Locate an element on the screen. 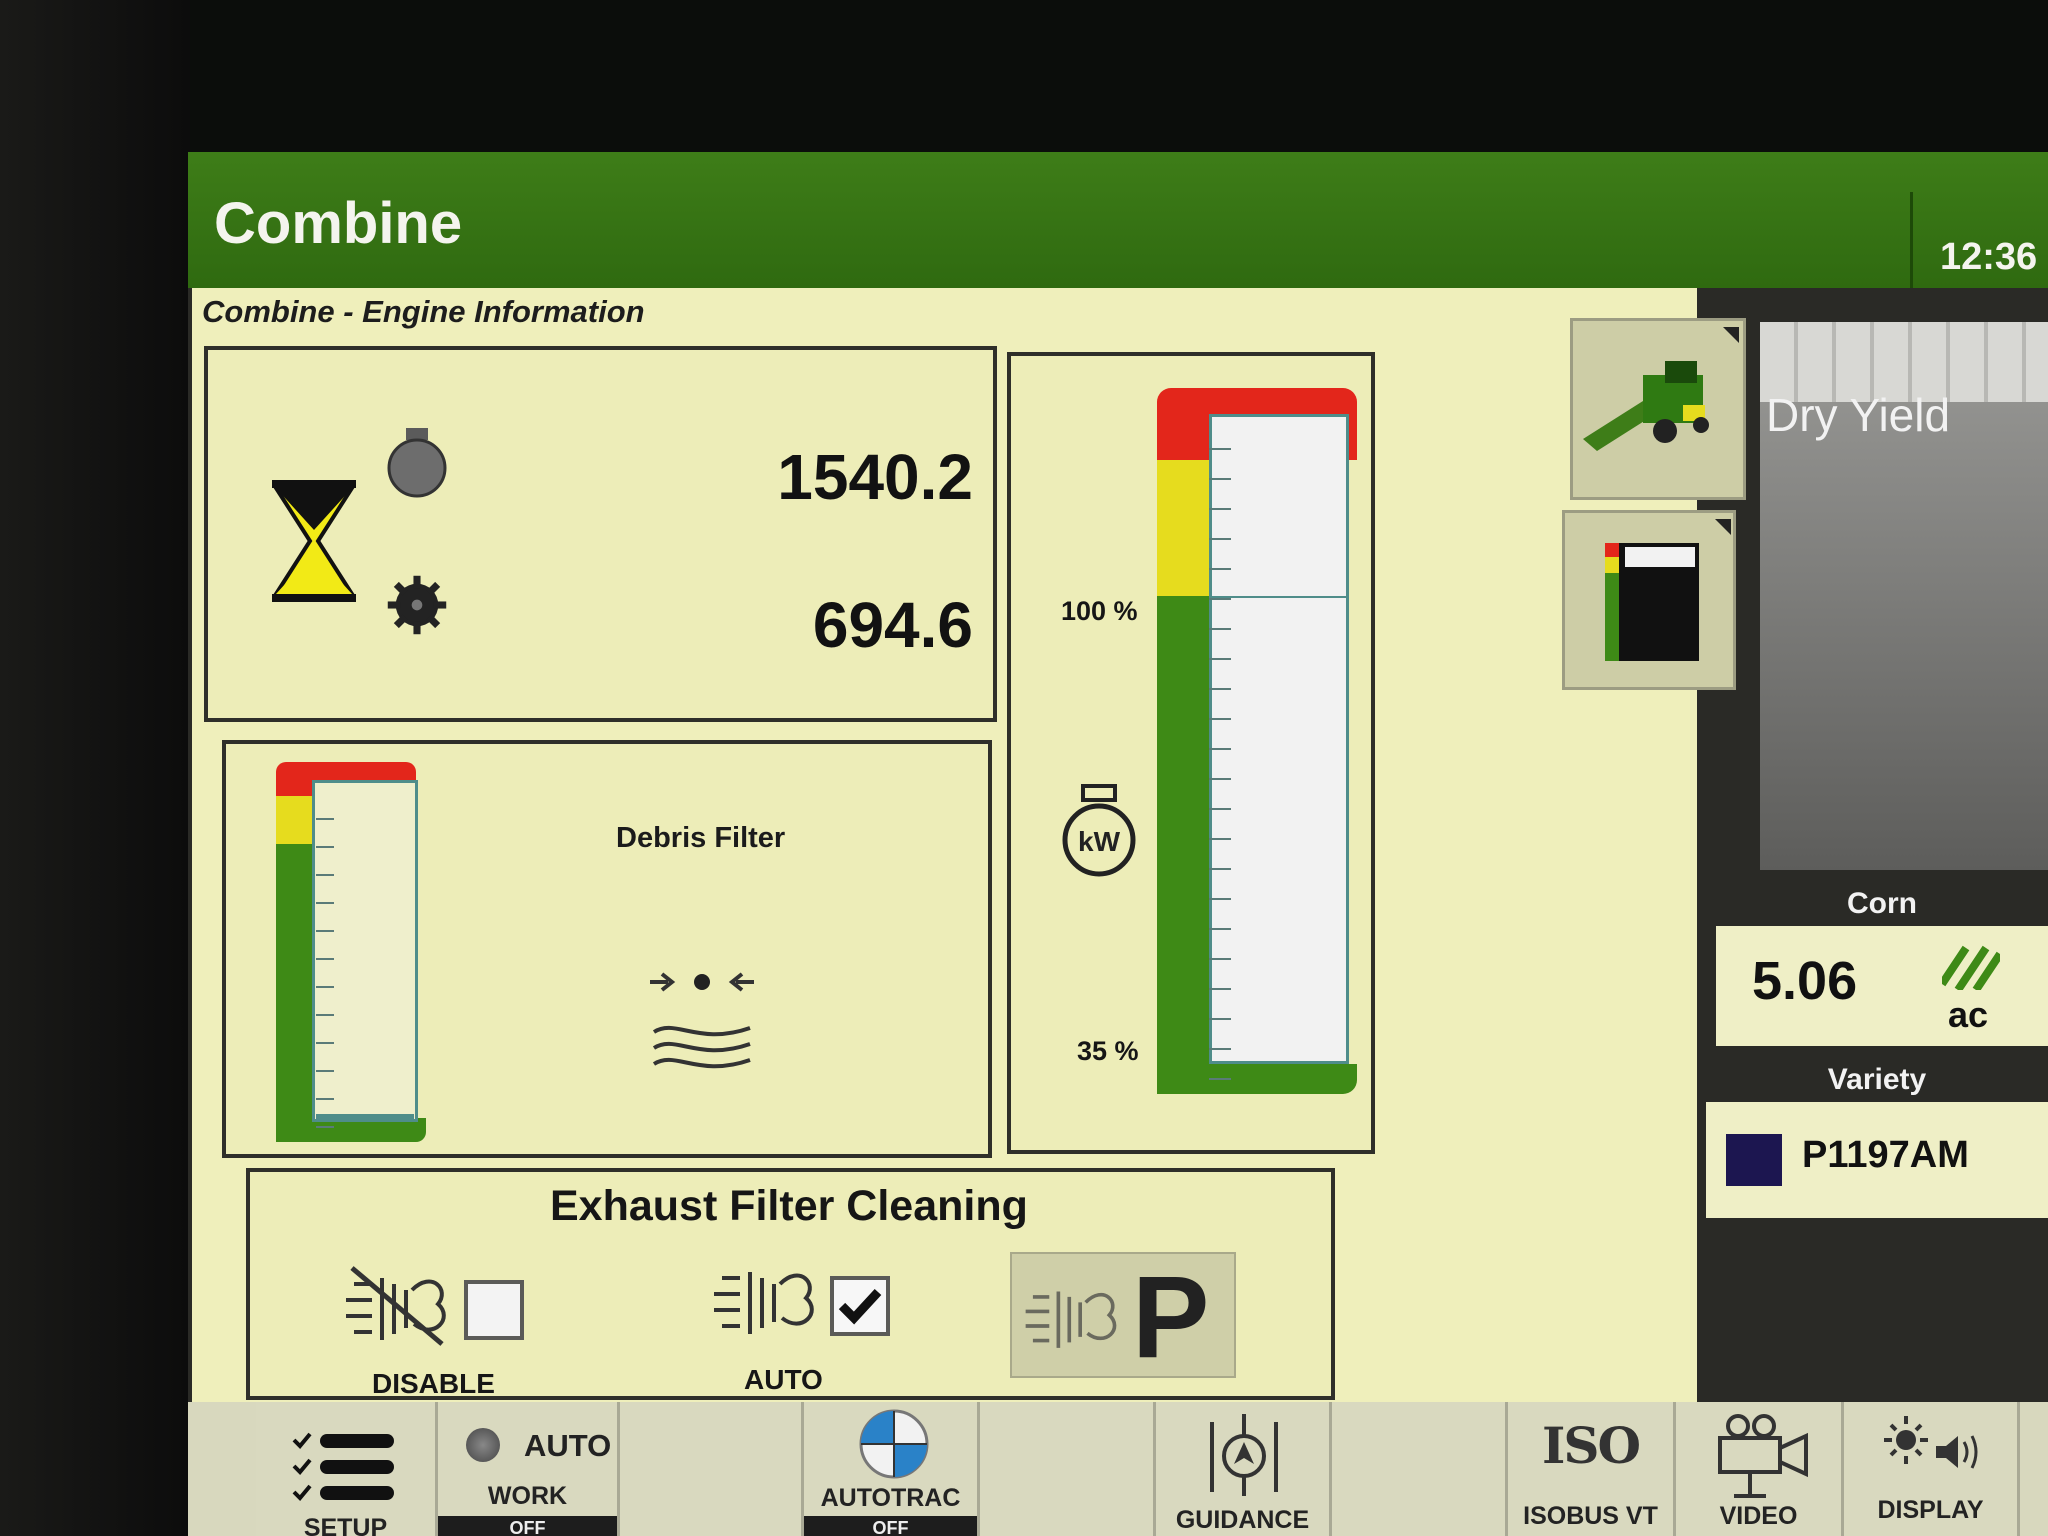 This screenshot has width=2048, height=1536. autotrac-label: AUTOTRAC is located at coordinates (890, 1498).